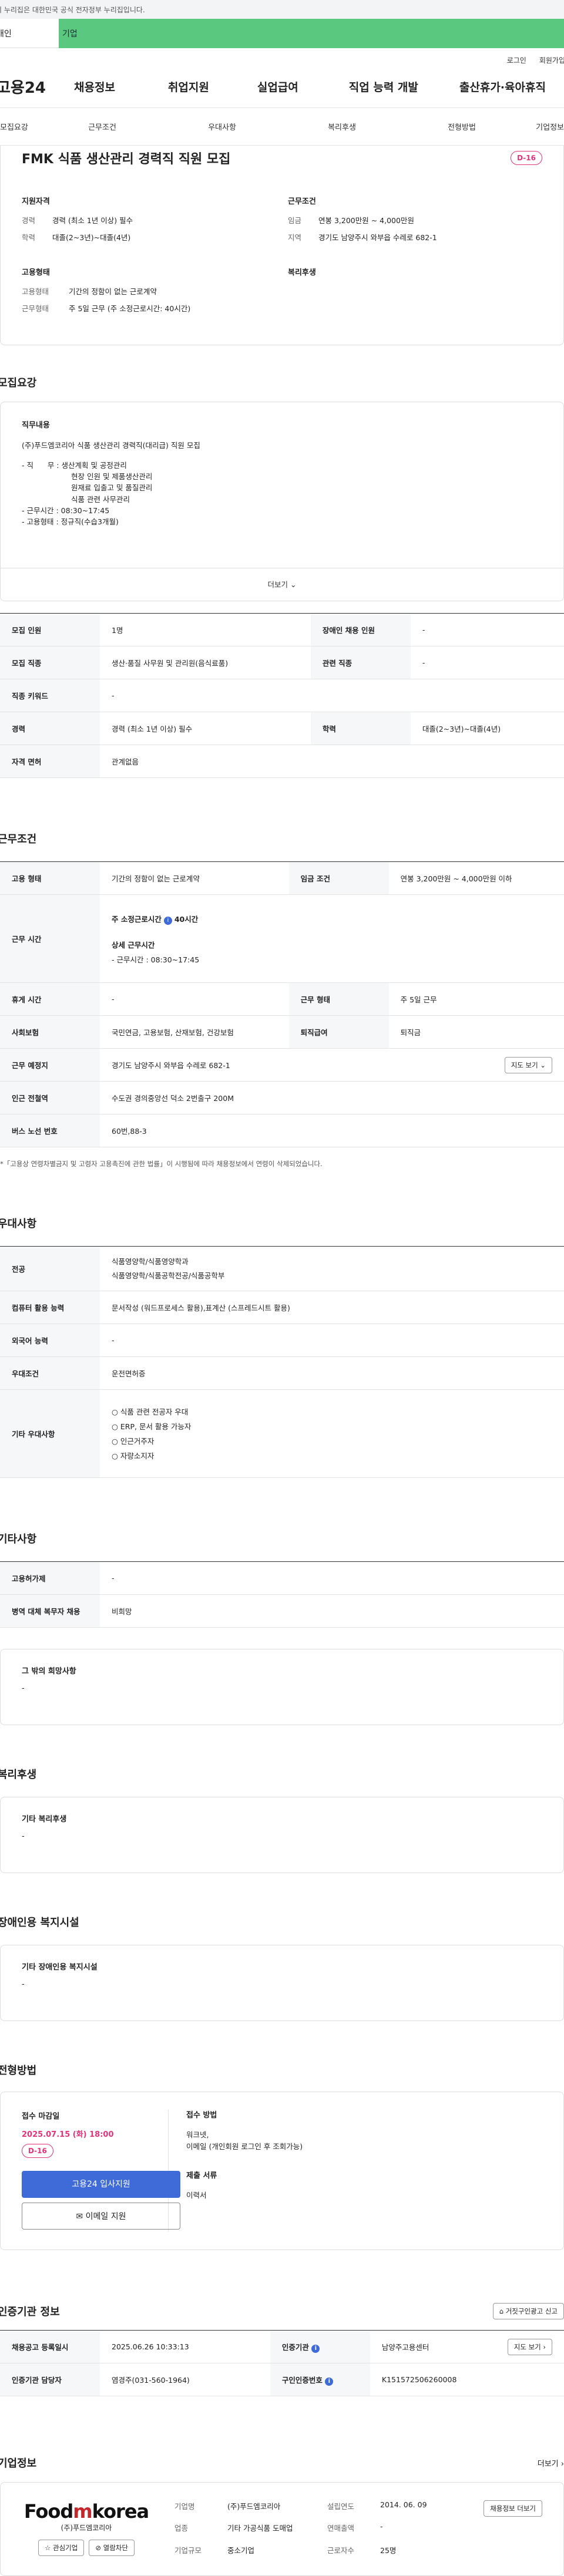  What do you see at coordinates (50, 761) in the screenshot?
I see `label: 자격 면허` at bounding box center [50, 761].